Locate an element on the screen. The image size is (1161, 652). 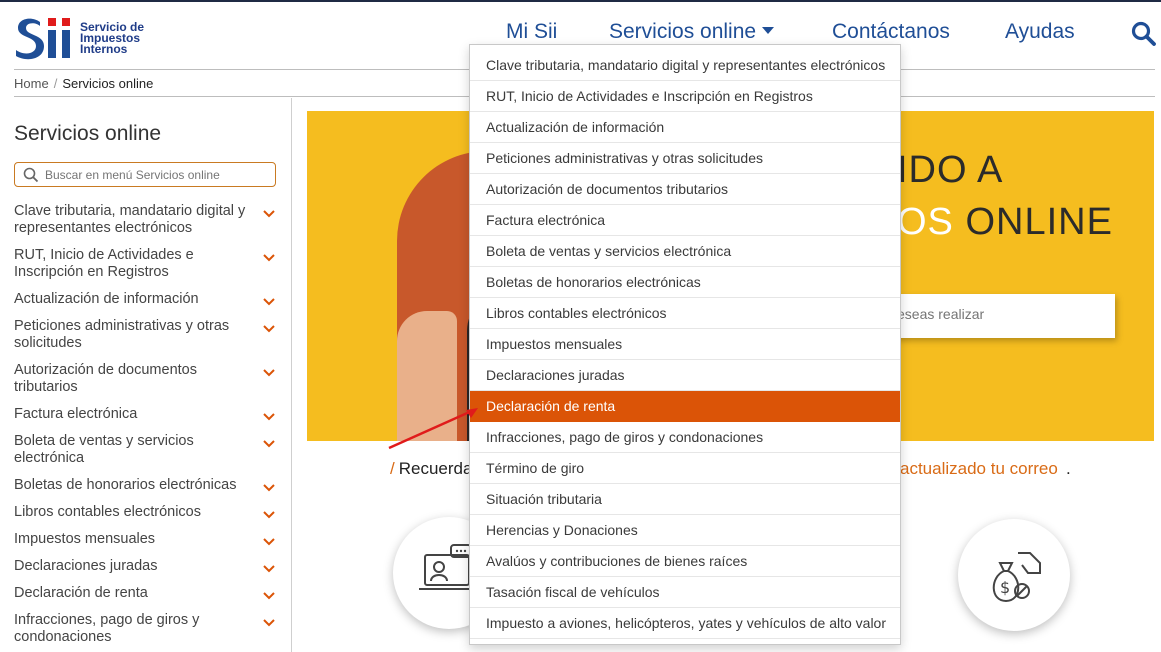
sidebar-title: Servicios online is located at coordinates (88, 133).